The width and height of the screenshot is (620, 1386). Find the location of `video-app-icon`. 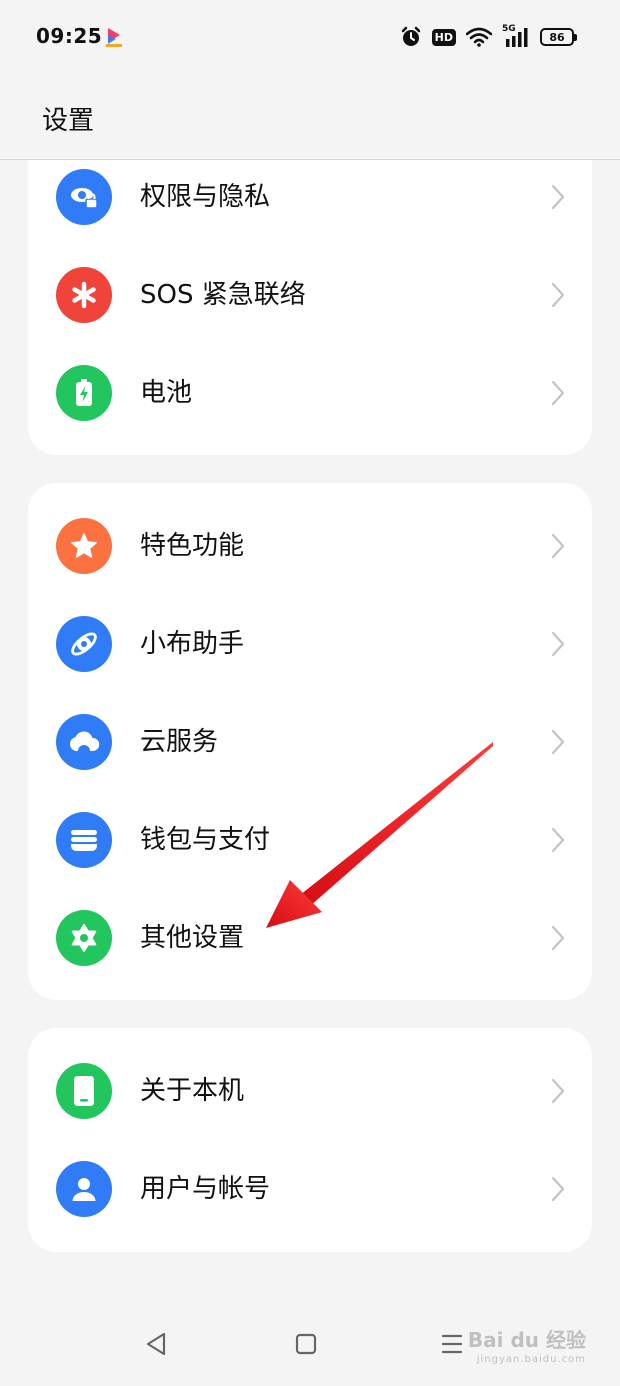

video-app-icon is located at coordinates (114, 37).